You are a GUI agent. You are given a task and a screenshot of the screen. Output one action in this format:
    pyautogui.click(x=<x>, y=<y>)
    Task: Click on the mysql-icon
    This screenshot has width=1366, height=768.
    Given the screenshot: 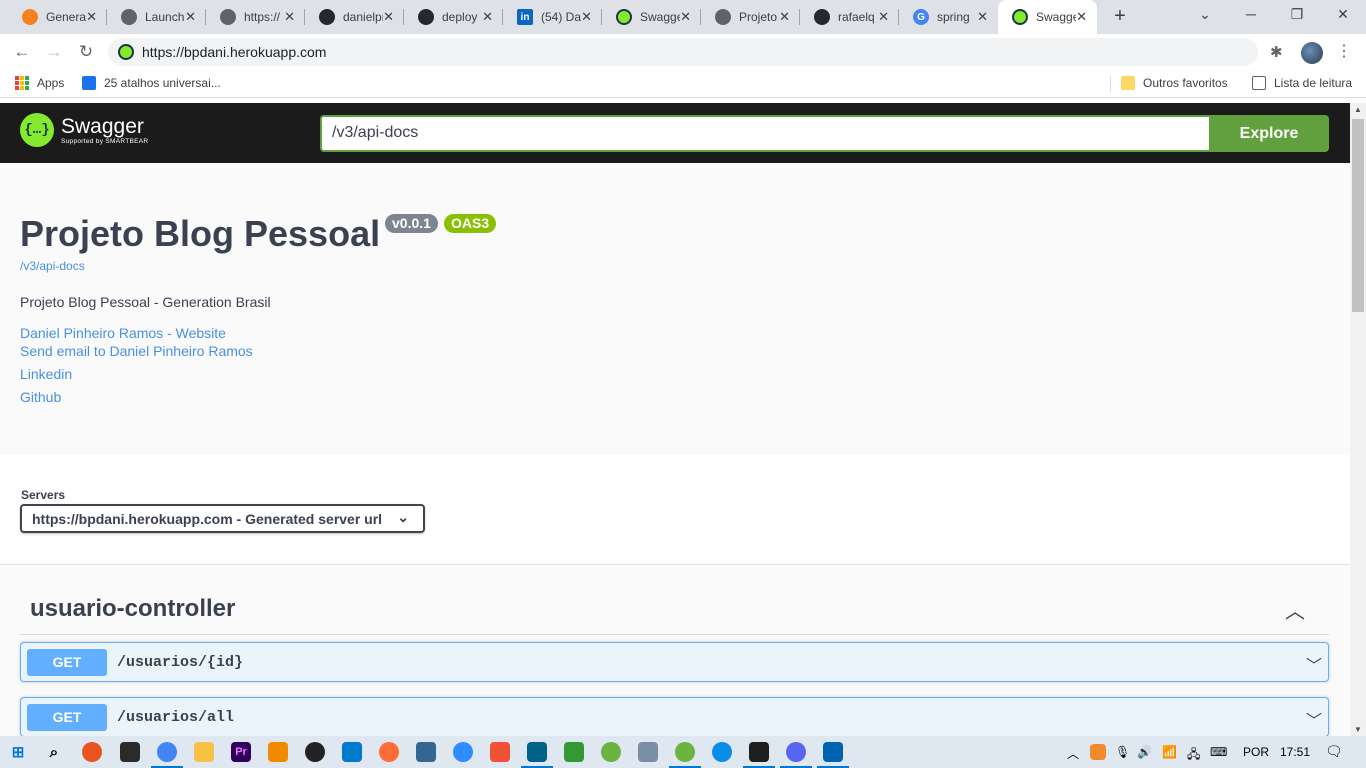 What is the action you would take?
    pyautogui.click(x=537, y=755)
    